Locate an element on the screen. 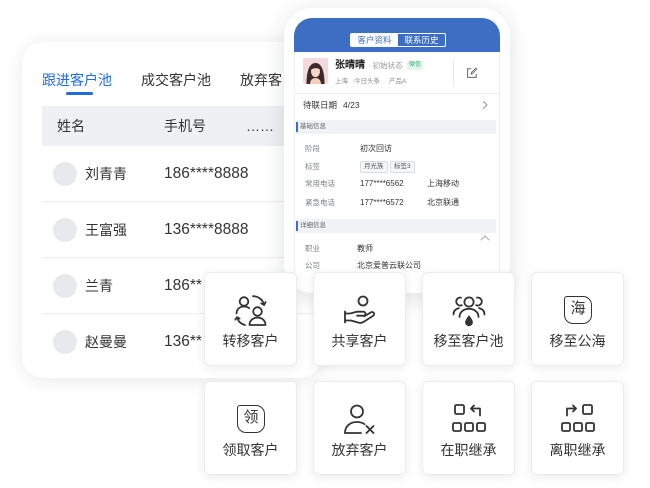  field-value-emergency-carrier: 北京联通 is located at coordinates (443, 202).